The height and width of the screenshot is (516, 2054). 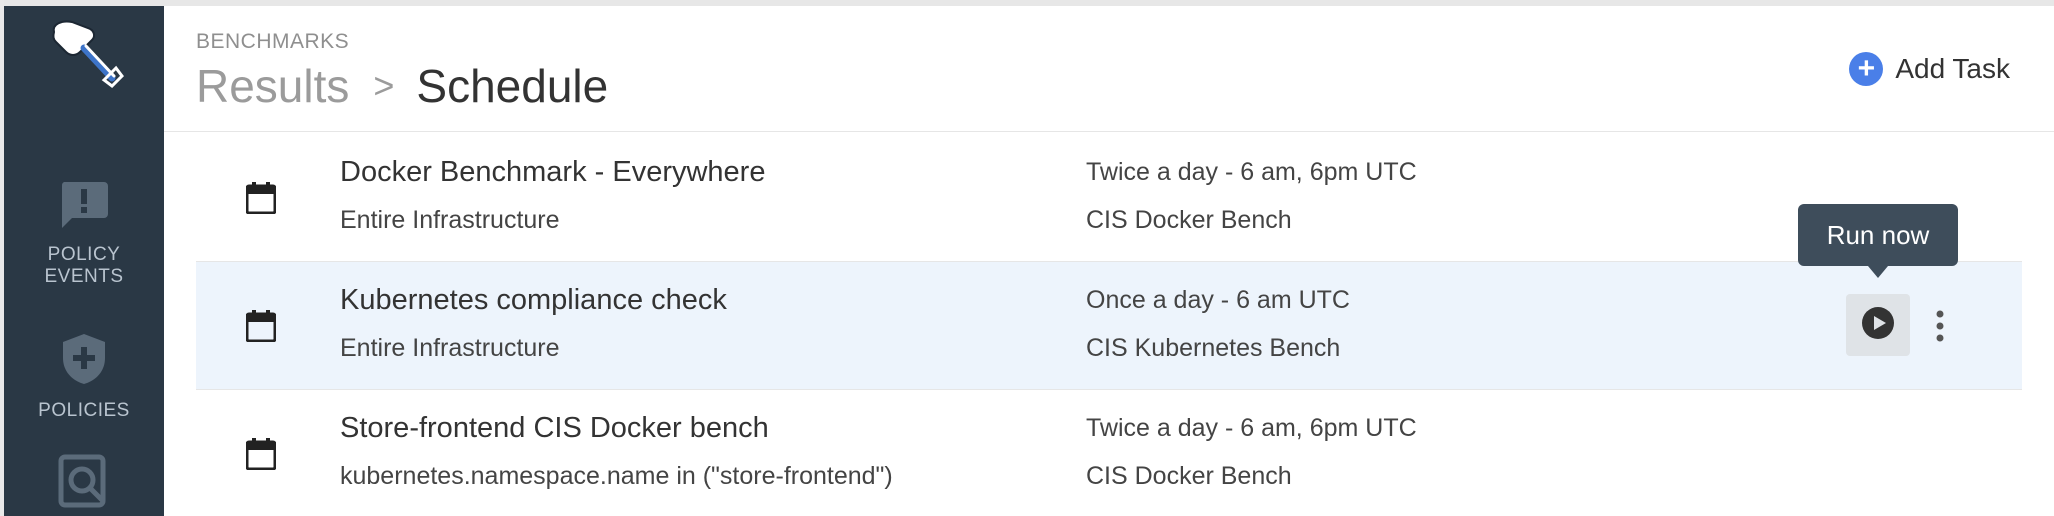 I want to click on section-eyebrow: BENCHMARKS, so click(x=273, y=41).